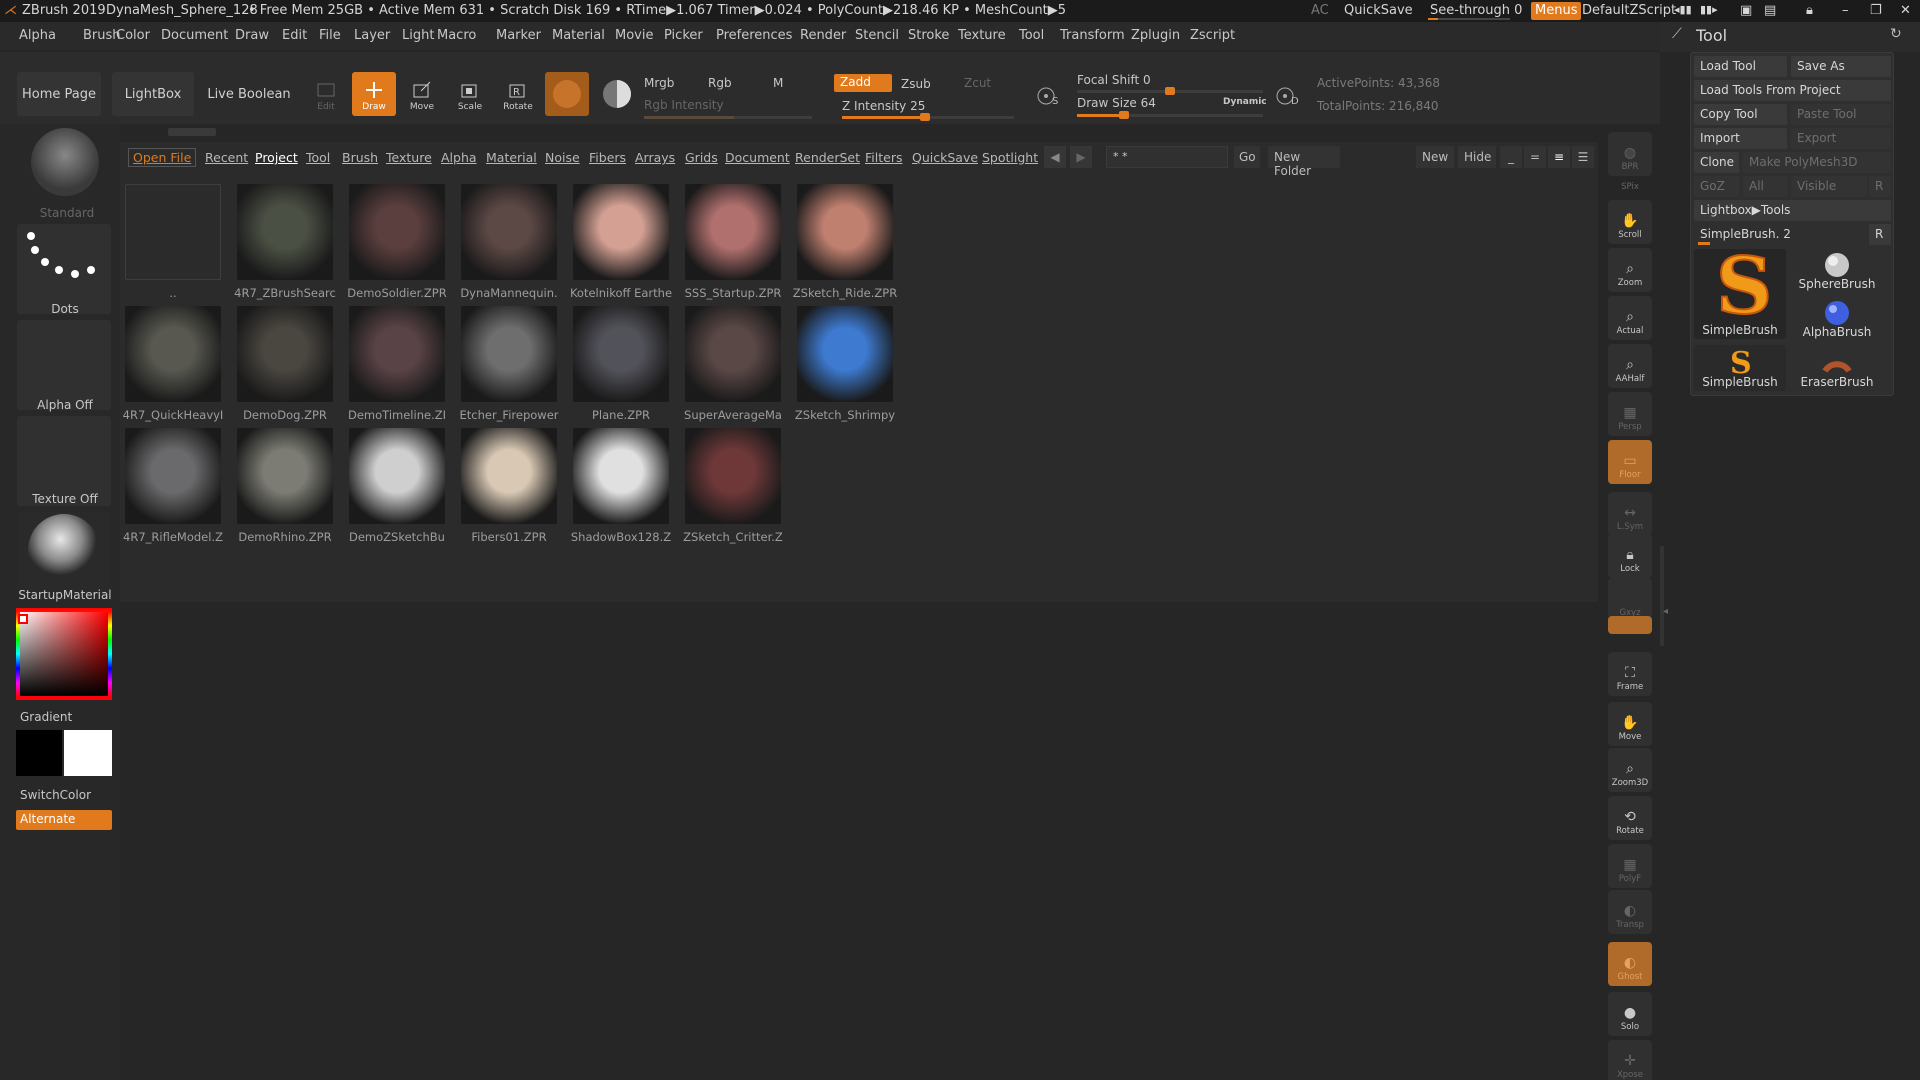  What do you see at coordinates (1630, 674) in the screenshot?
I see `view-frame-button: ⛶ Frame` at bounding box center [1630, 674].